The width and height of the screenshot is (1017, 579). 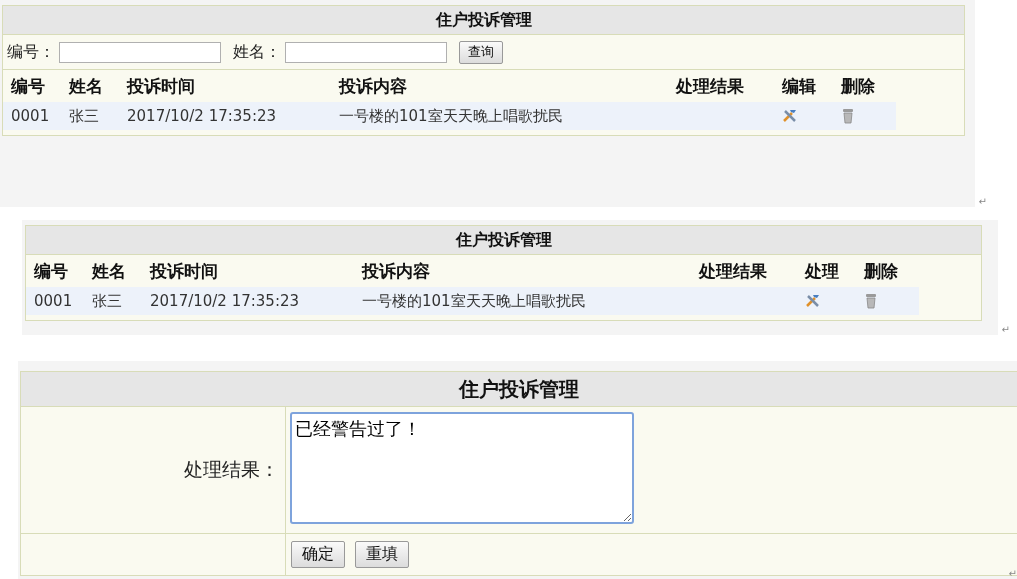 What do you see at coordinates (481, 52) in the screenshot?
I see `search-button: 查询` at bounding box center [481, 52].